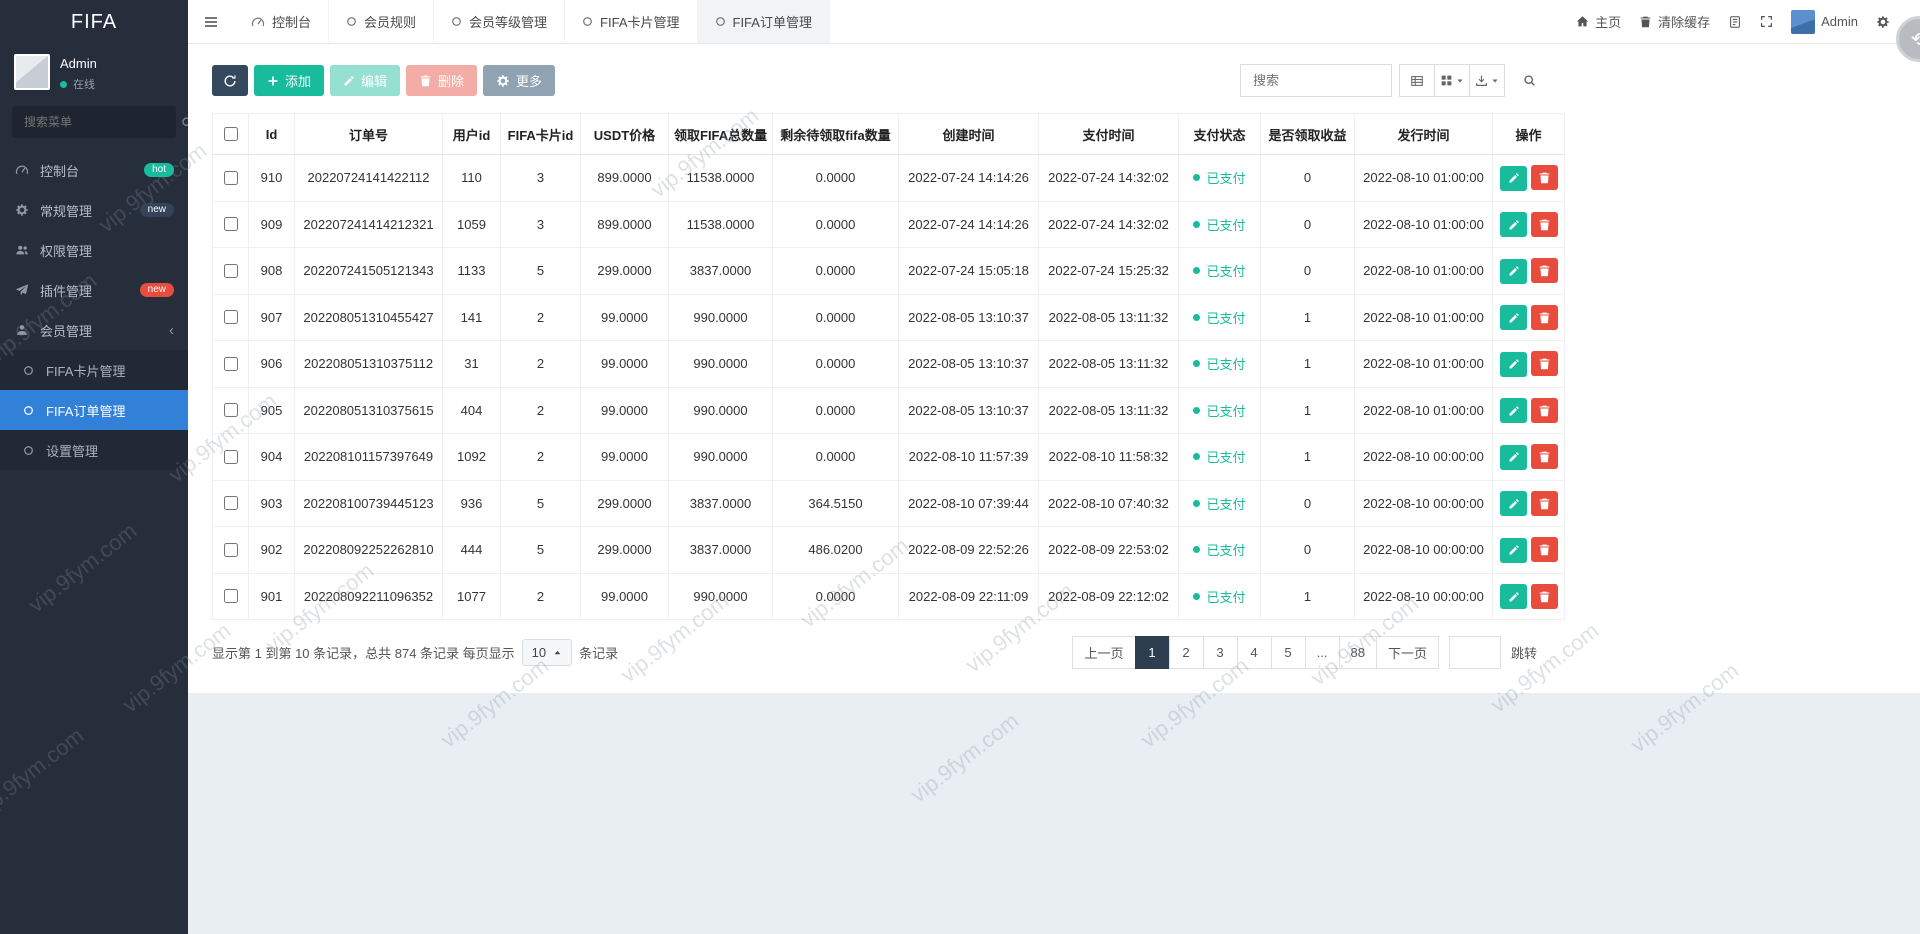  What do you see at coordinates (1824, 21) in the screenshot?
I see `user-menu: Admin` at bounding box center [1824, 21].